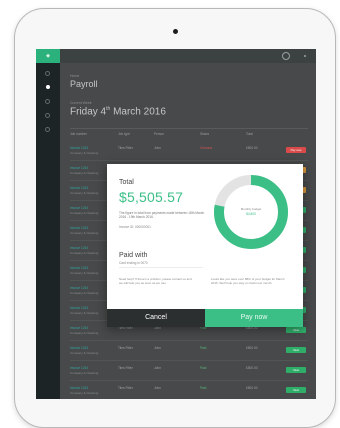 The image size is (340, 428). Describe the element at coordinates (81, 103) in the screenshot. I see `period-label: Current Week` at that location.